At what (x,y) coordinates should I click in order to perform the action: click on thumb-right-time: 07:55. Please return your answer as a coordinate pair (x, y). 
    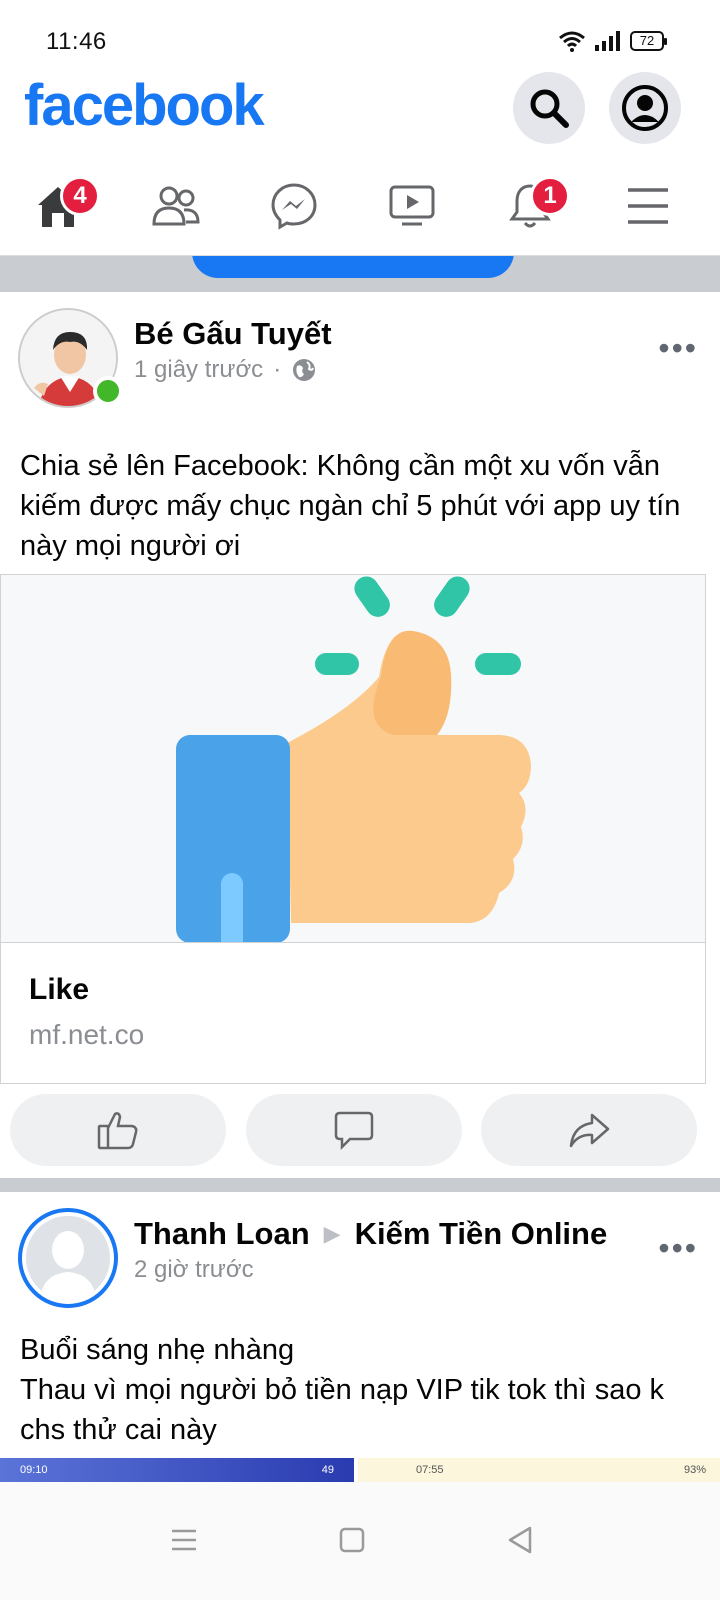
    Looking at the image, I should click on (430, 1470).